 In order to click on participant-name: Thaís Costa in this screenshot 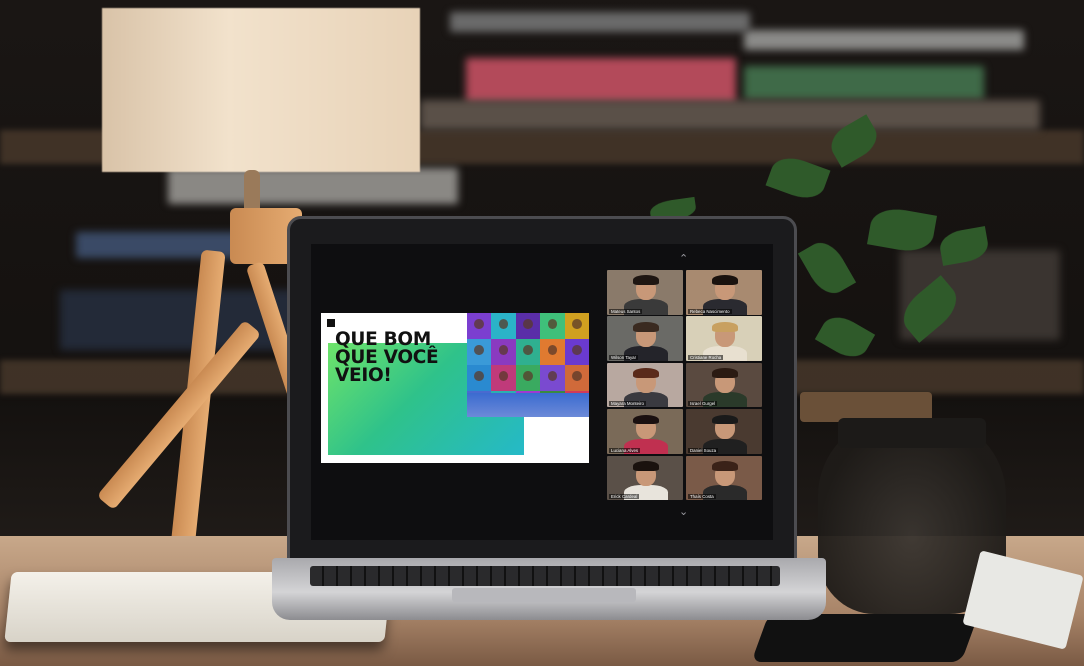, I will do `click(702, 497)`.